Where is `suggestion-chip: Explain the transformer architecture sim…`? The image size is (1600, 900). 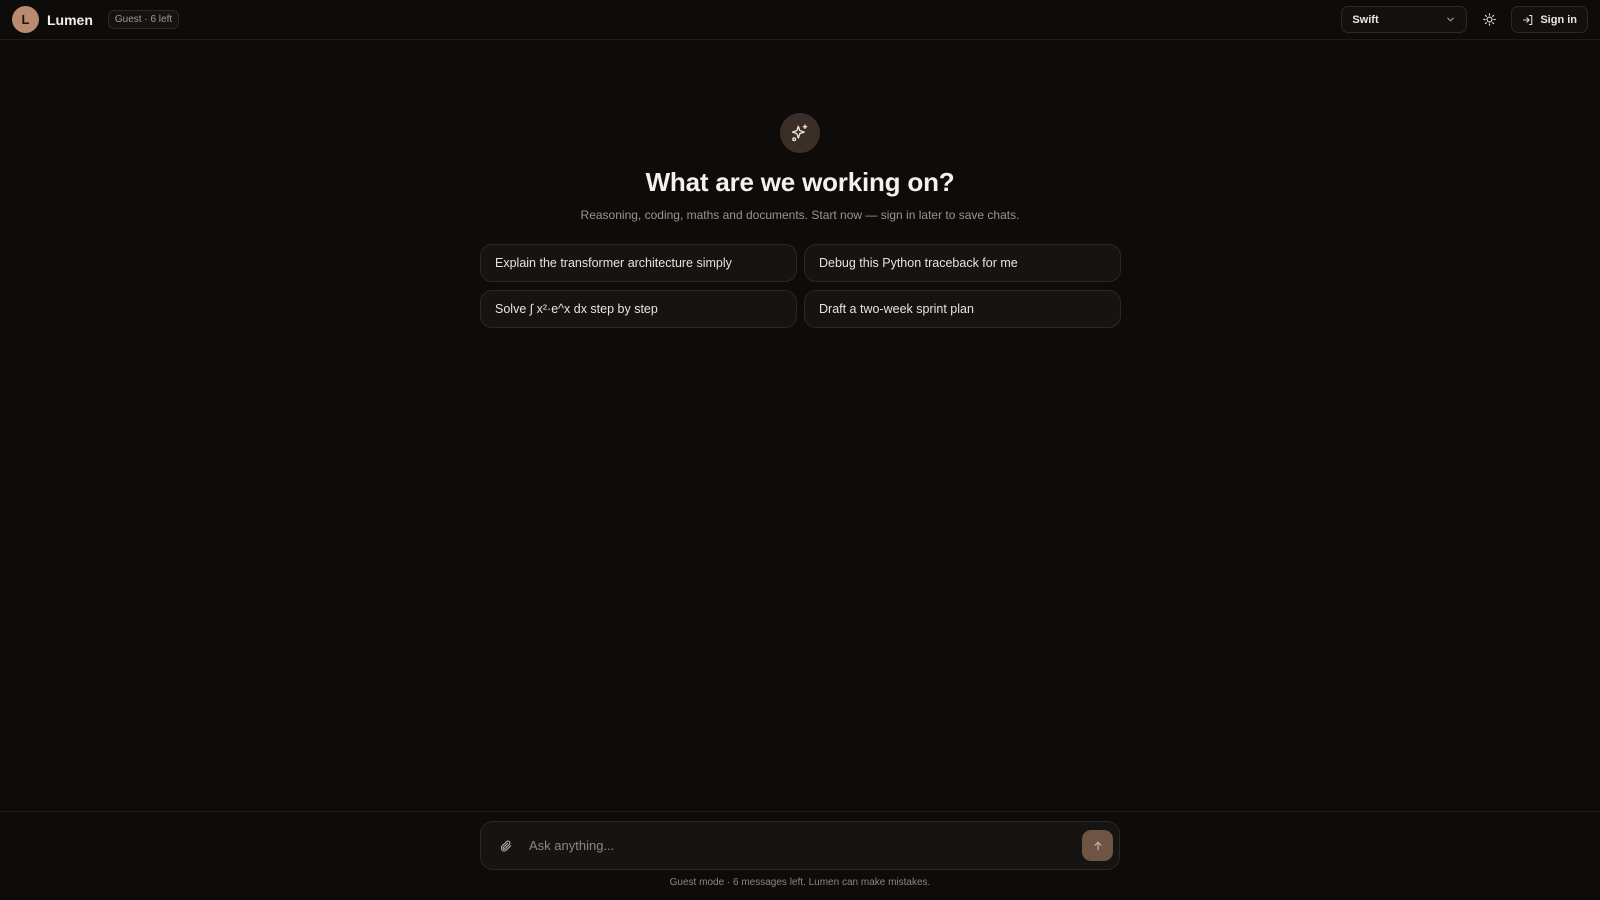 suggestion-chip: Explain the transformer architecture sim… is located at coordinates (638, 263).